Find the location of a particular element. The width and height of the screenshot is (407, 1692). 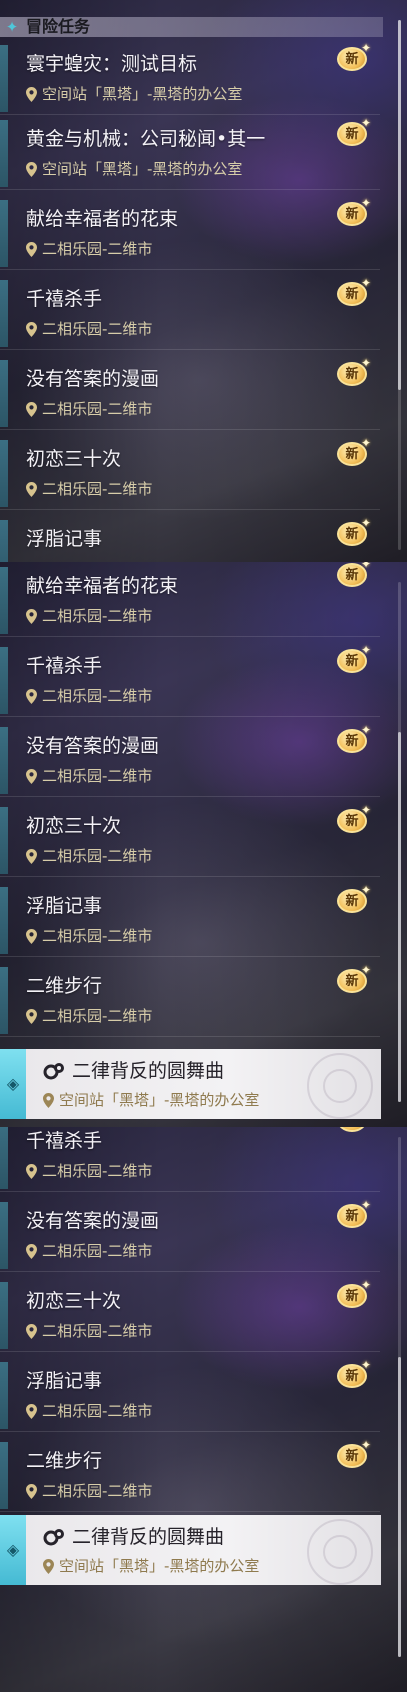

section-header: ✦ 冒险任务 is located at coordinates (191, 27).